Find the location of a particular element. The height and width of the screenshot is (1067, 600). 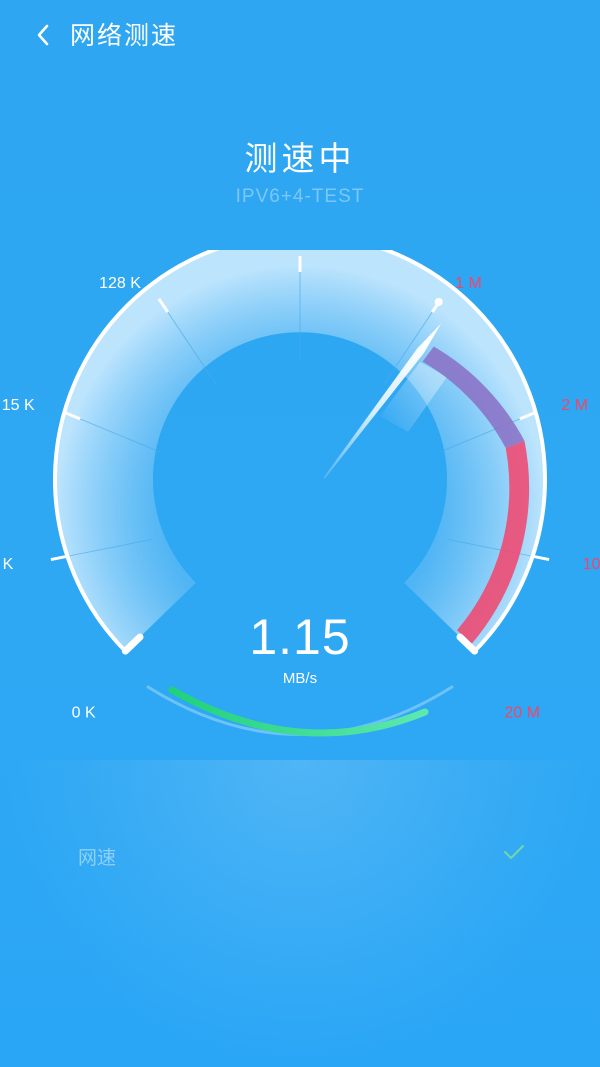

needle-spark is located at coordinates (438, 301).